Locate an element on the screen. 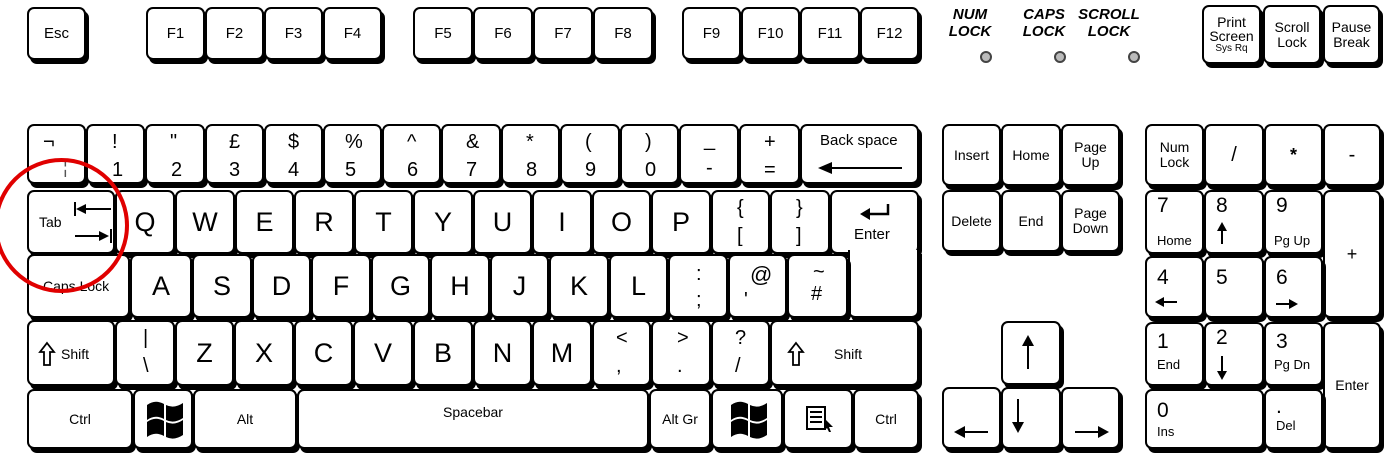 The height and width of the screenshot is (456, 1387). key-i: I is located at coordinates (562, 222).